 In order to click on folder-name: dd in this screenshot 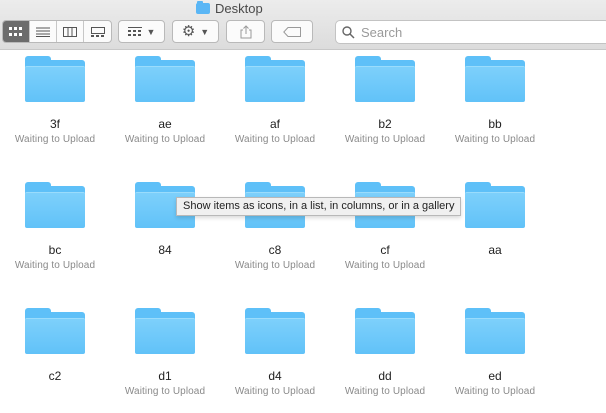, I will do `click(385, 376)`.